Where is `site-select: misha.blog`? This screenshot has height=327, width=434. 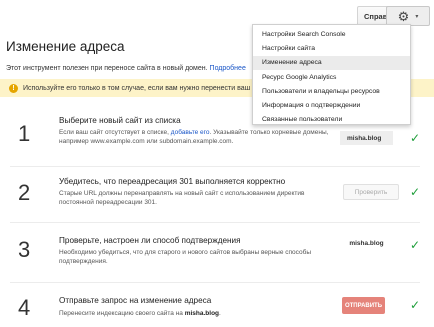
site-select: misha.blog is located at coordinates (366, 138).